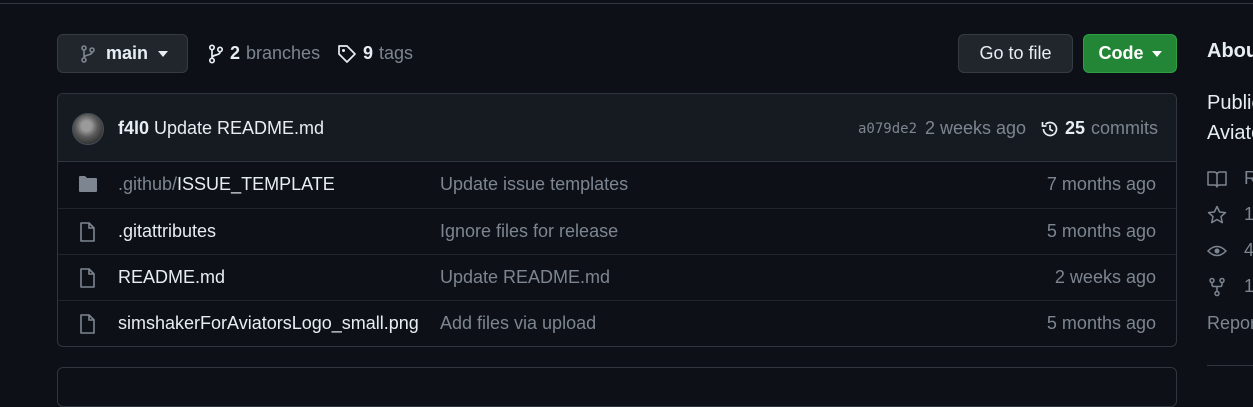 The height and width of the screenshot is (407, 1253). I want to click on commit-label: commits, so click(1125, 128).